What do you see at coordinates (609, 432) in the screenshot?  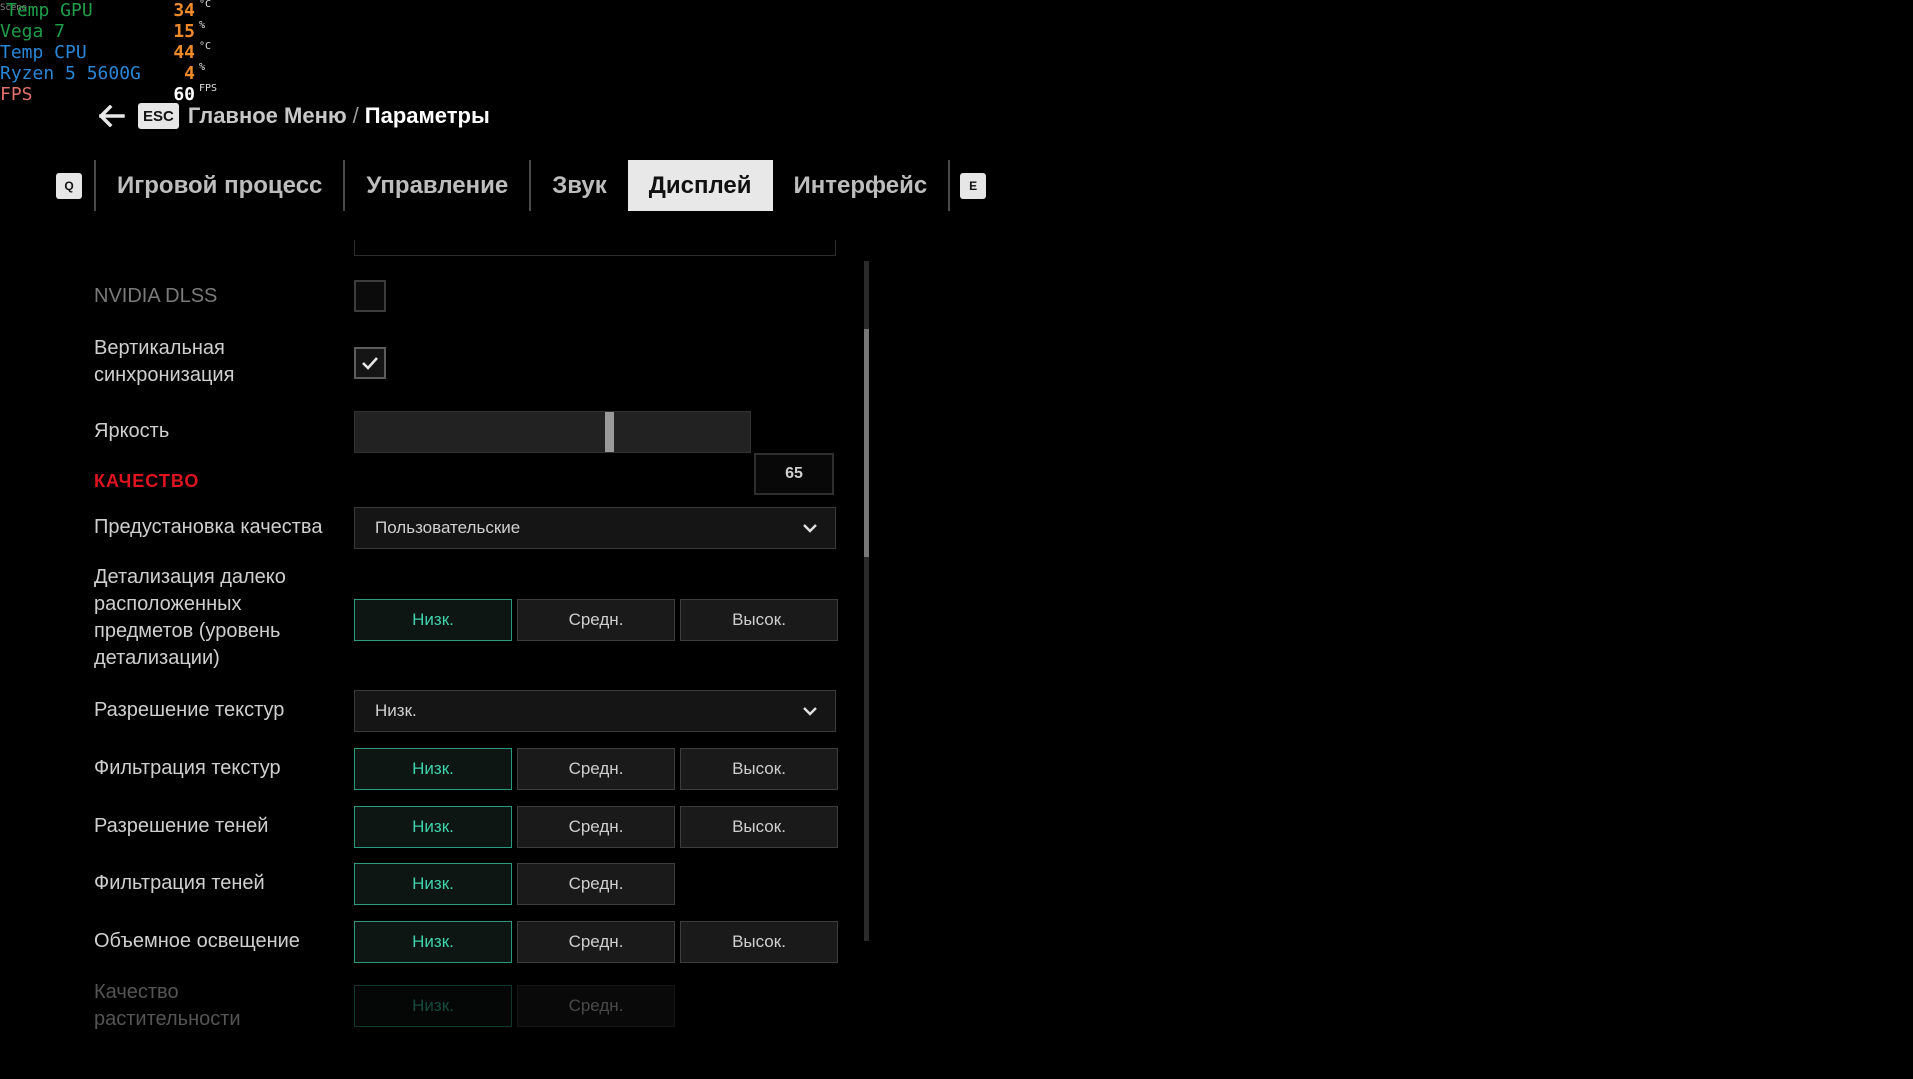 I see `slider-handle` at bounding box center [609, 432].